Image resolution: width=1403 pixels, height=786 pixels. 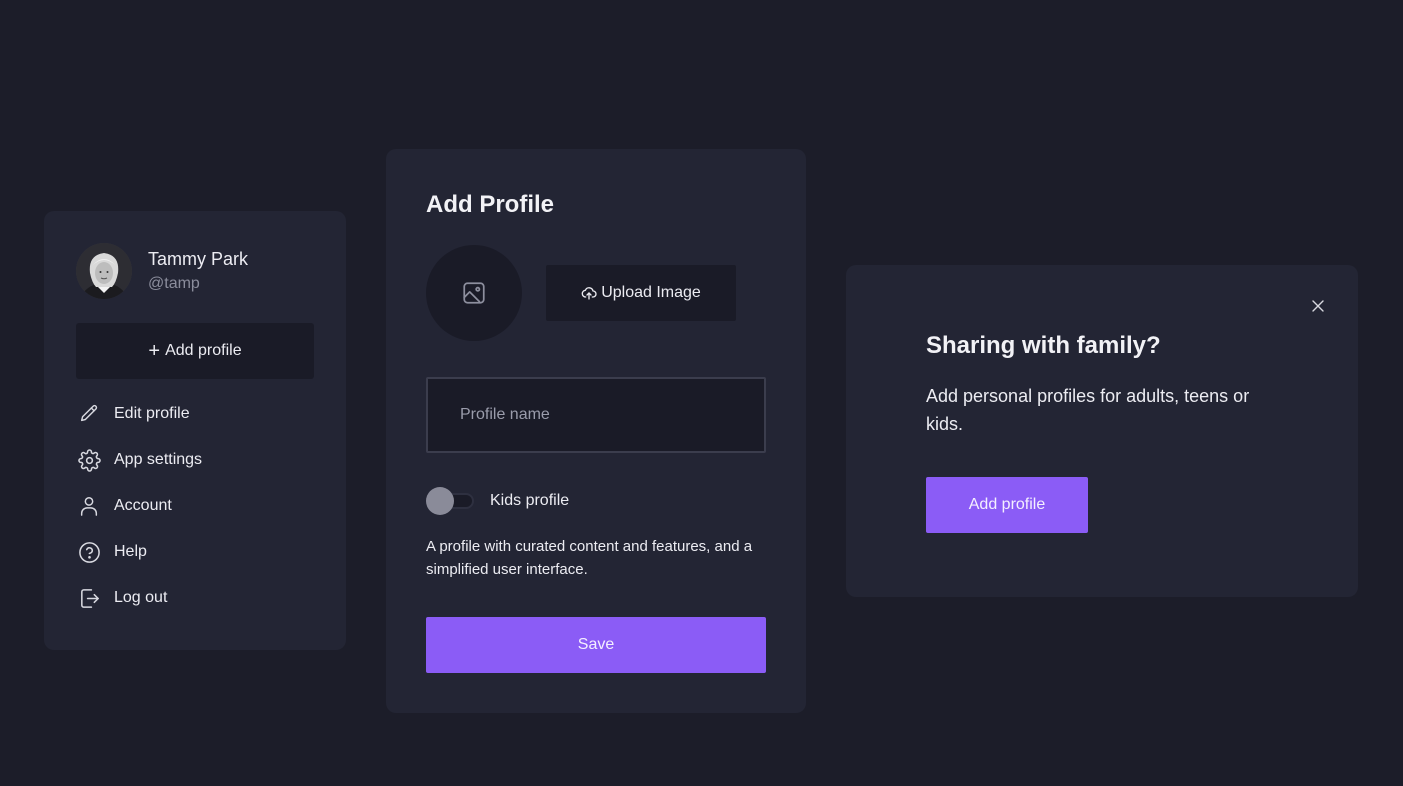 I want to click on upload-image-label: Upload Image, so click(x=651, y=292).